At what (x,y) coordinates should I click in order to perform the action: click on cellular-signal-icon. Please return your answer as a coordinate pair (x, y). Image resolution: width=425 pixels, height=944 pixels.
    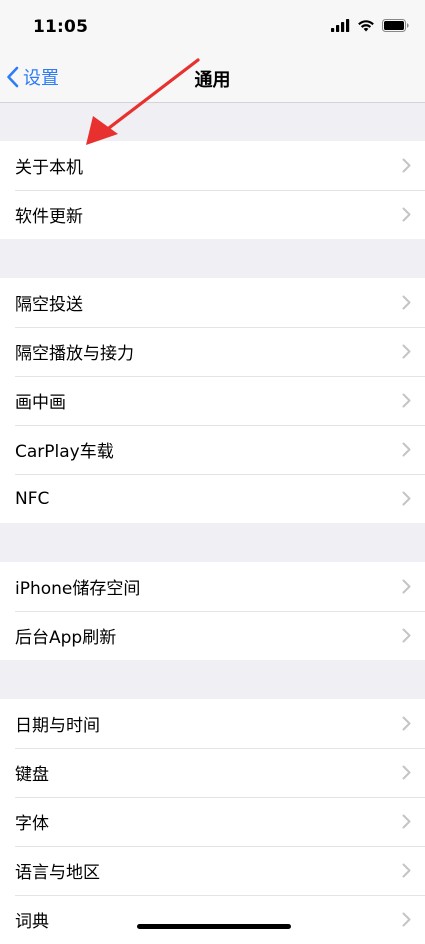
    Looking at the image, I should click on (340, 25).